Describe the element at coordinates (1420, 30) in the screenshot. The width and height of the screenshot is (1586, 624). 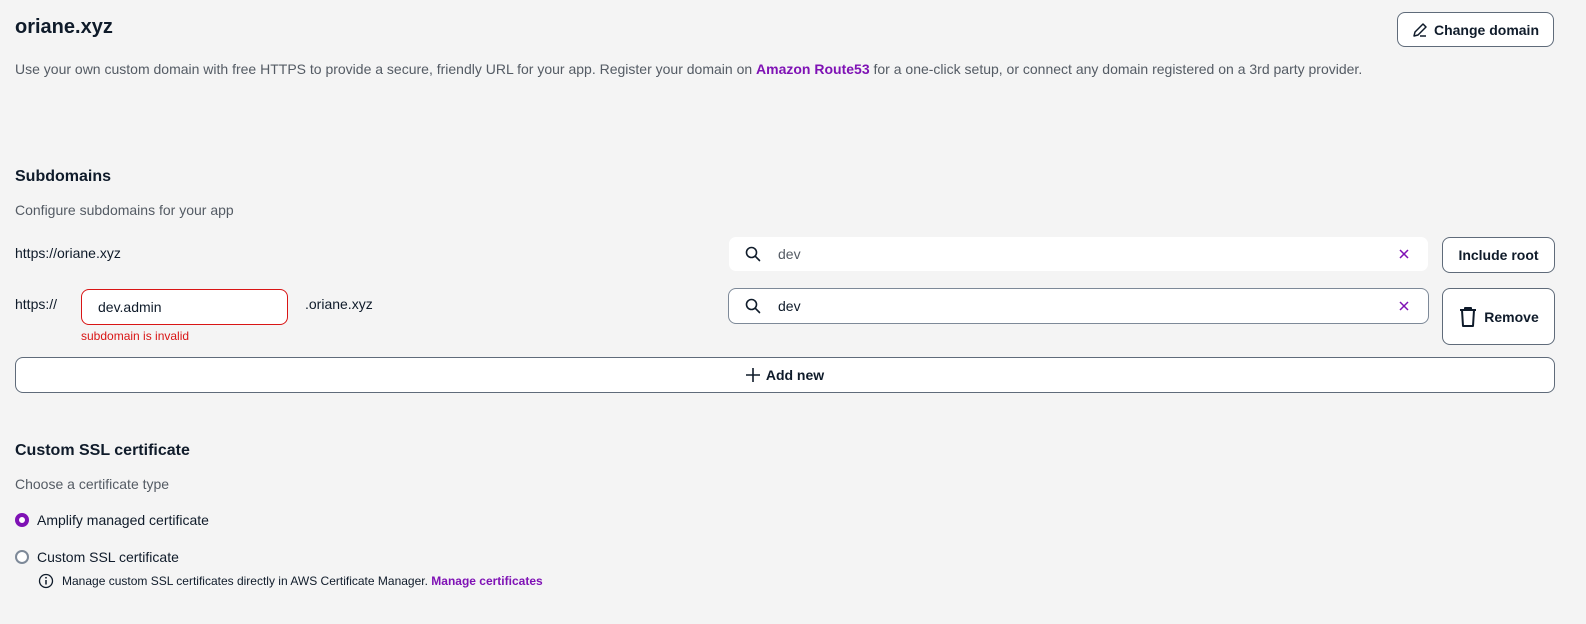
I see `edit-icon` at that location.